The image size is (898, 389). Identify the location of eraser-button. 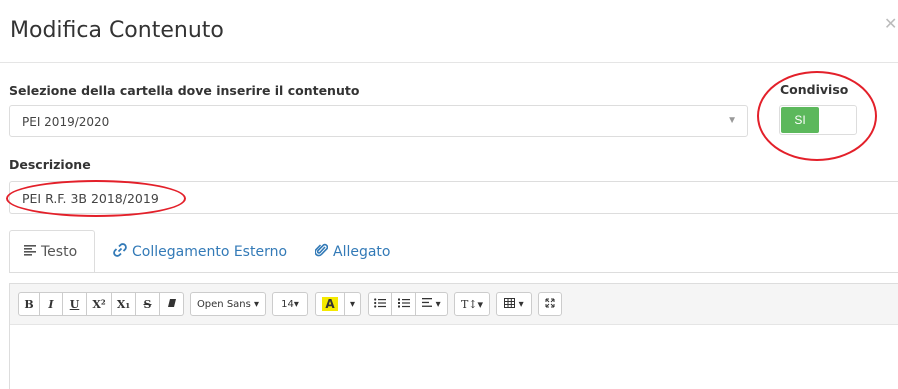
(172, 304).